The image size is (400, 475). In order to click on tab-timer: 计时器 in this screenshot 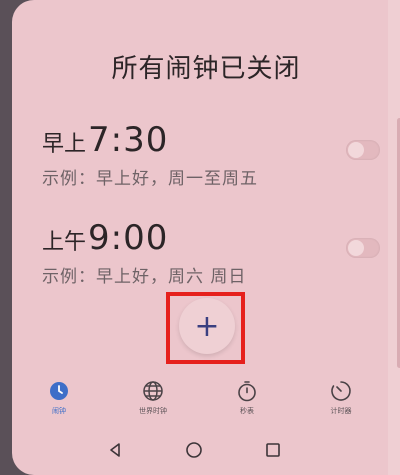, I will do `click(341, 401)`.